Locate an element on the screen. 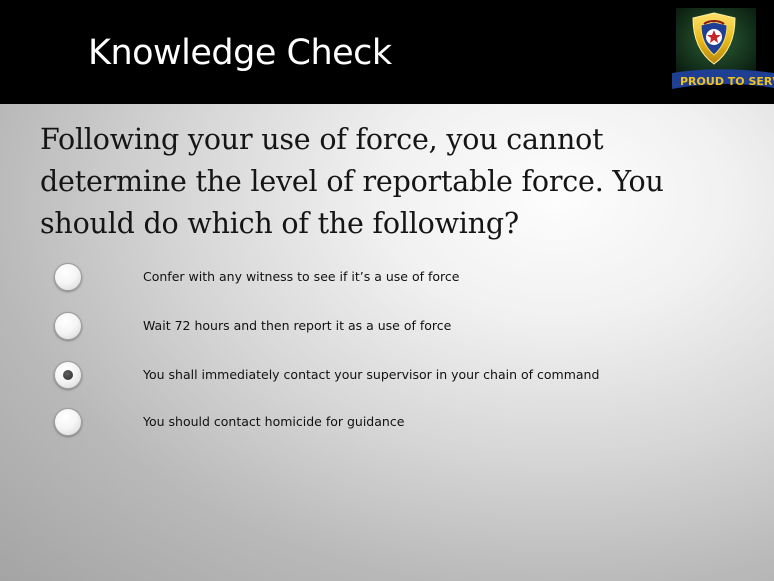 The width and height of the screenshot is (774, 581). radio-button-selected is located at coordinates (68, 375).